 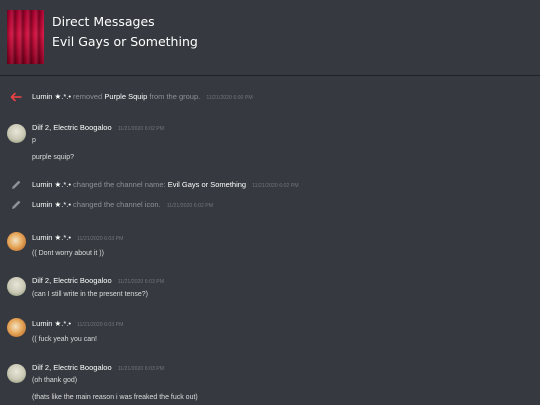 I want to click on system-action: changed the channel name:, so click(x=119, y=184).